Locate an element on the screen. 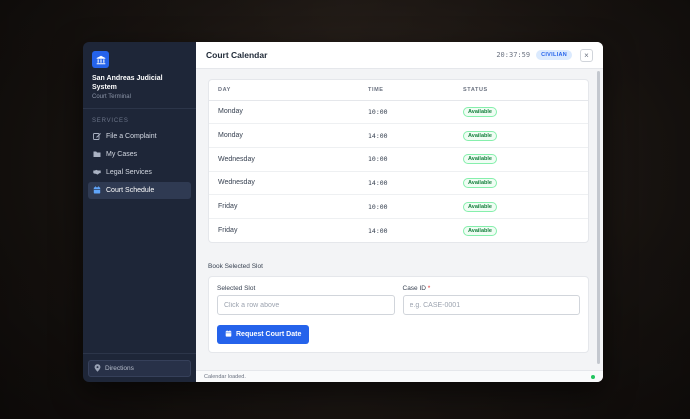 The width and height of the screenshot is (690, 419). sidebar-item-legal-services: Legal Services is located at coordinates (139, 172).